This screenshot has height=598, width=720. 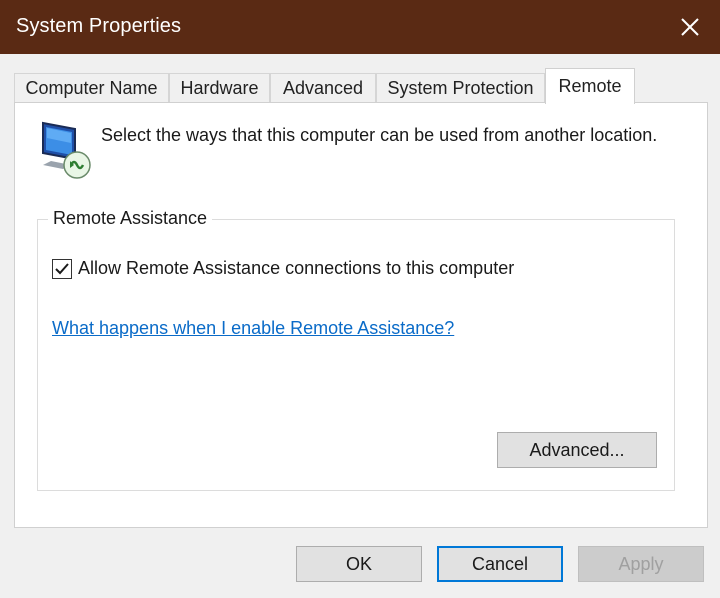 What do you see at coordinates (130, 218) in the screenshot?
I see `remote-assistance-group-label: Remote Assistance` at bounding box center [130, 218].